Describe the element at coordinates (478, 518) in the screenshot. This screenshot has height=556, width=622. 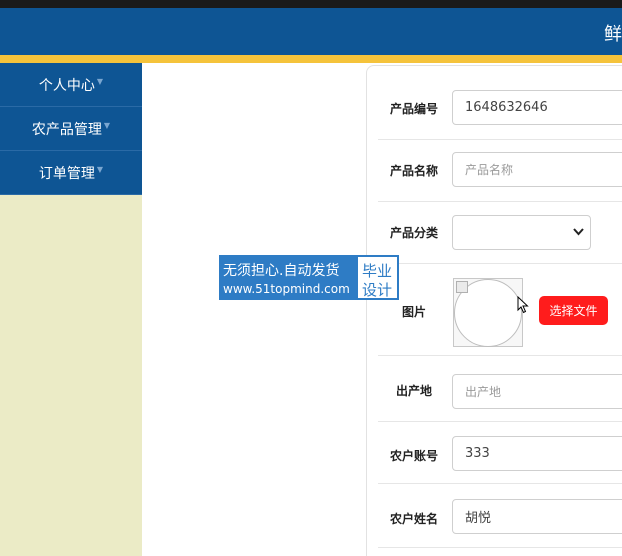
I see `farmer-name-value: 胡悦` at that location.